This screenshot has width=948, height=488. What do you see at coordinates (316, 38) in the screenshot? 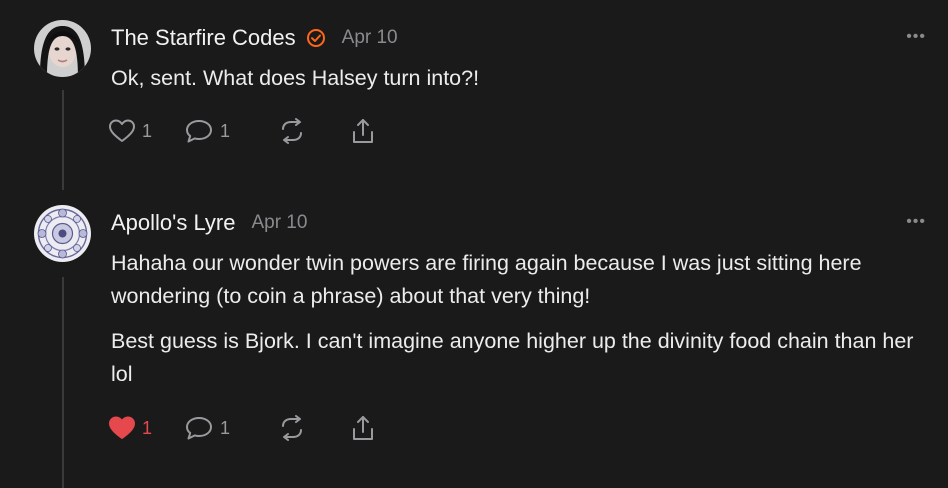
I see `verified-badge-icon` at bounding box center [316, 38].